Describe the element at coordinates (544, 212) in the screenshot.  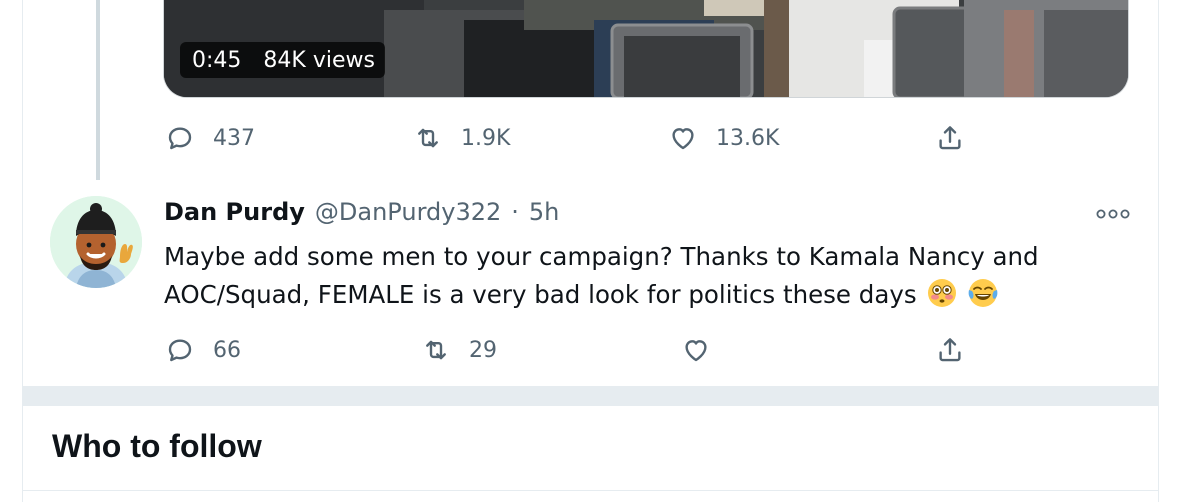
I see `tweet-timestamp: 5h` at that location.